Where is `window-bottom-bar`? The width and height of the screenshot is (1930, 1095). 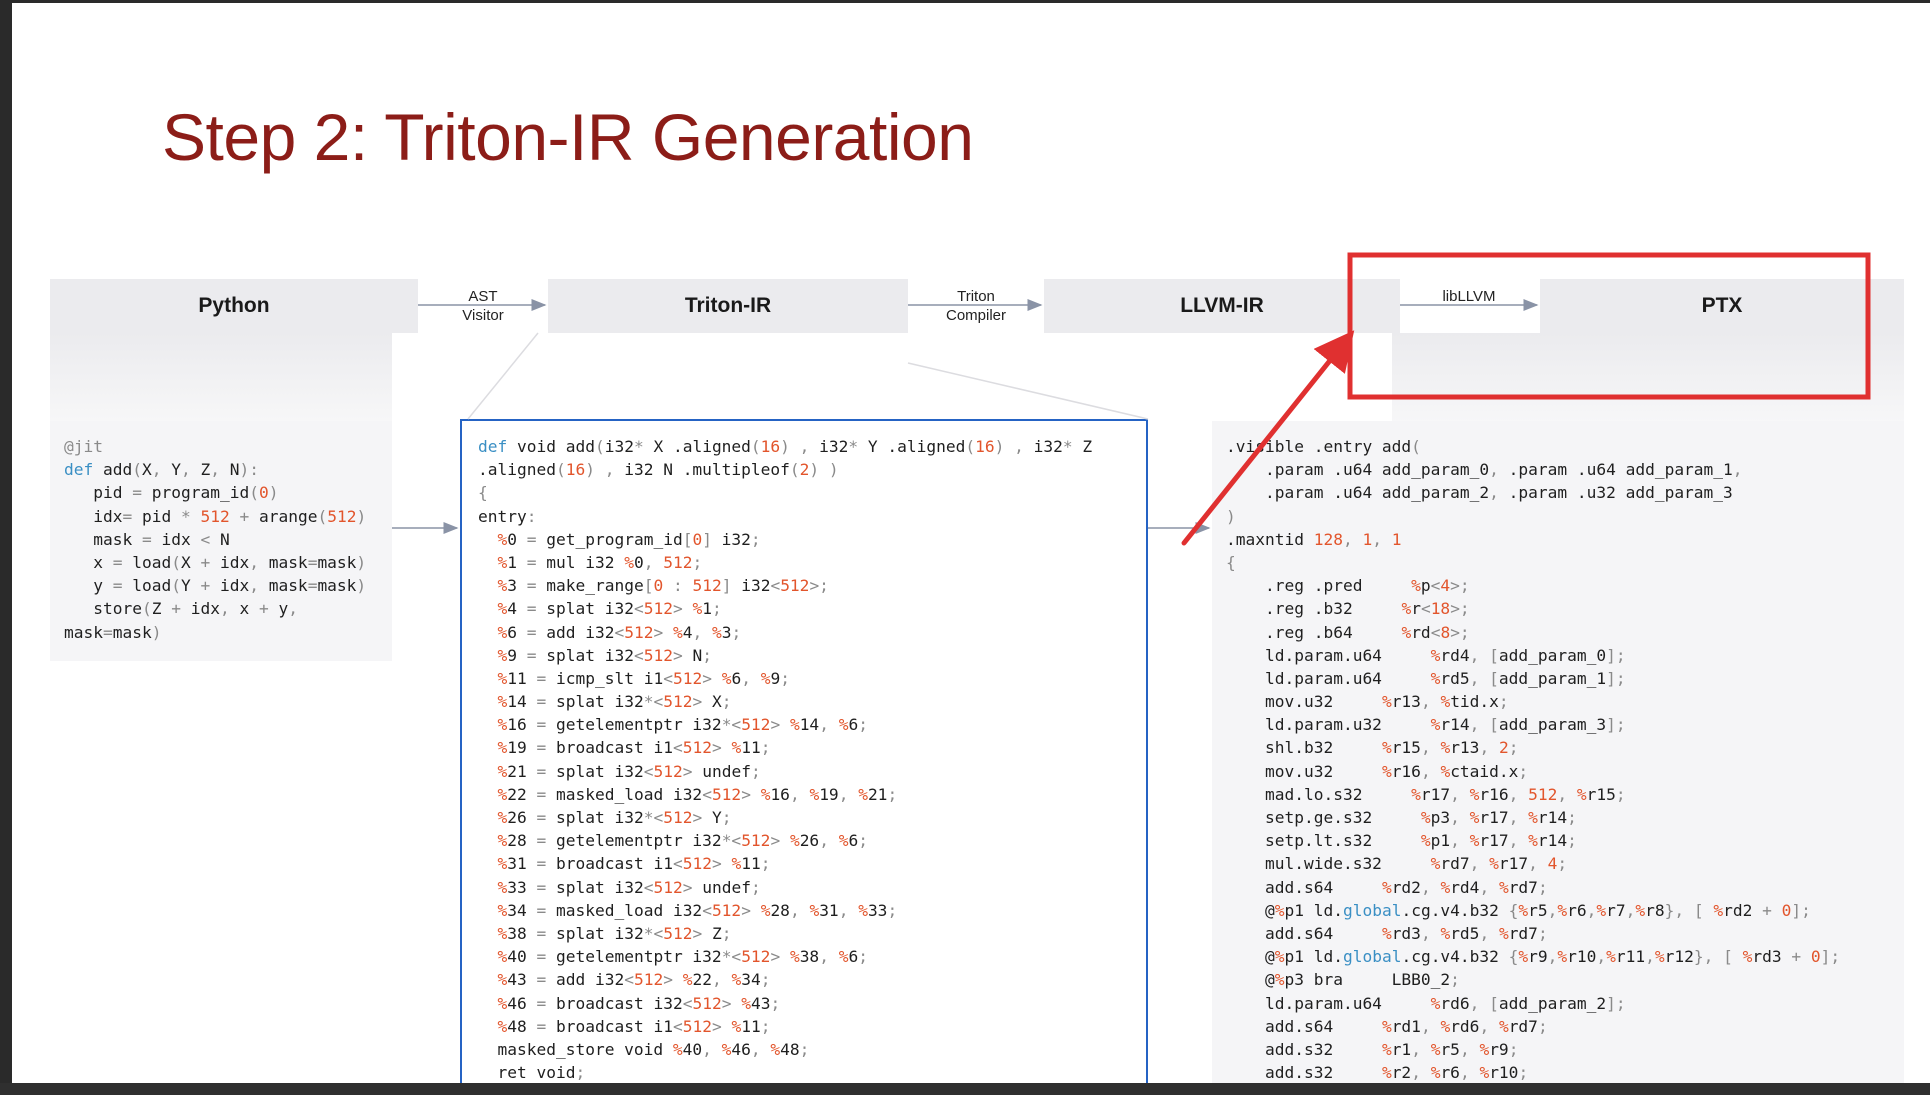 window-bottom-bar is located at coordinates (965, 1089).